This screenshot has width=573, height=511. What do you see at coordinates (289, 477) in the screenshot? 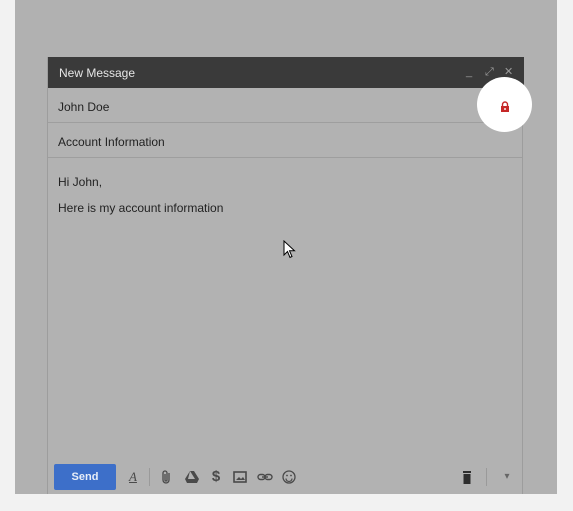
I see `emoji-icon` at bounding box center [289, 477].